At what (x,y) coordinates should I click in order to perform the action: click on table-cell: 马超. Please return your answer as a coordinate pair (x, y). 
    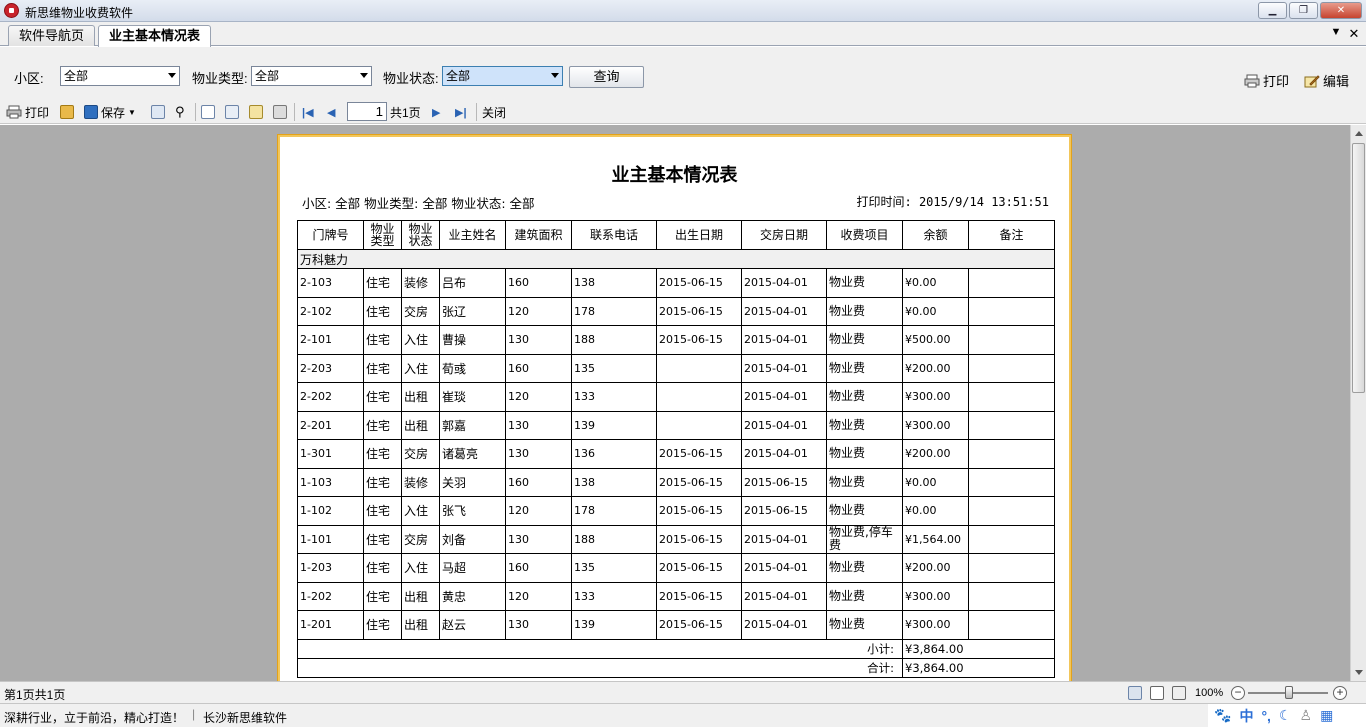
    Looking at the image, I should click on (472, 568).